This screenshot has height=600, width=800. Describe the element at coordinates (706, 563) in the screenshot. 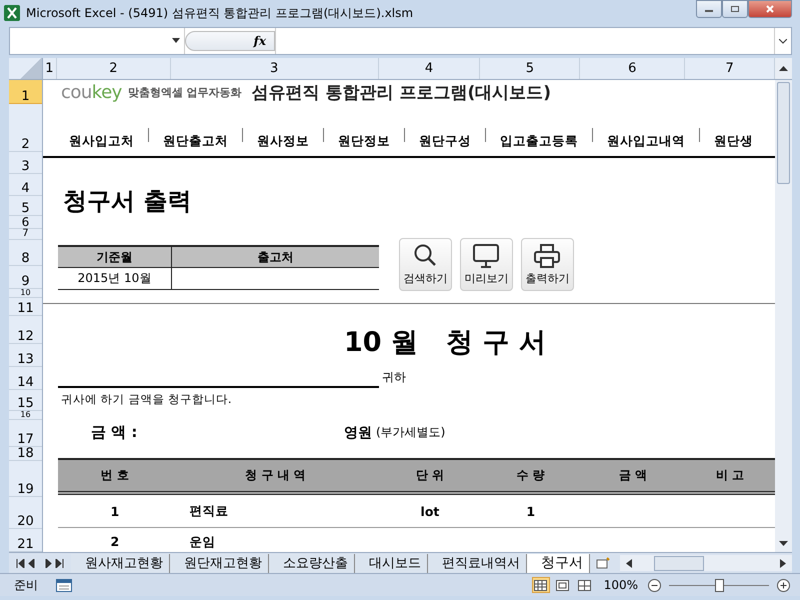

I see `horizontal-scrollbar` at that location.